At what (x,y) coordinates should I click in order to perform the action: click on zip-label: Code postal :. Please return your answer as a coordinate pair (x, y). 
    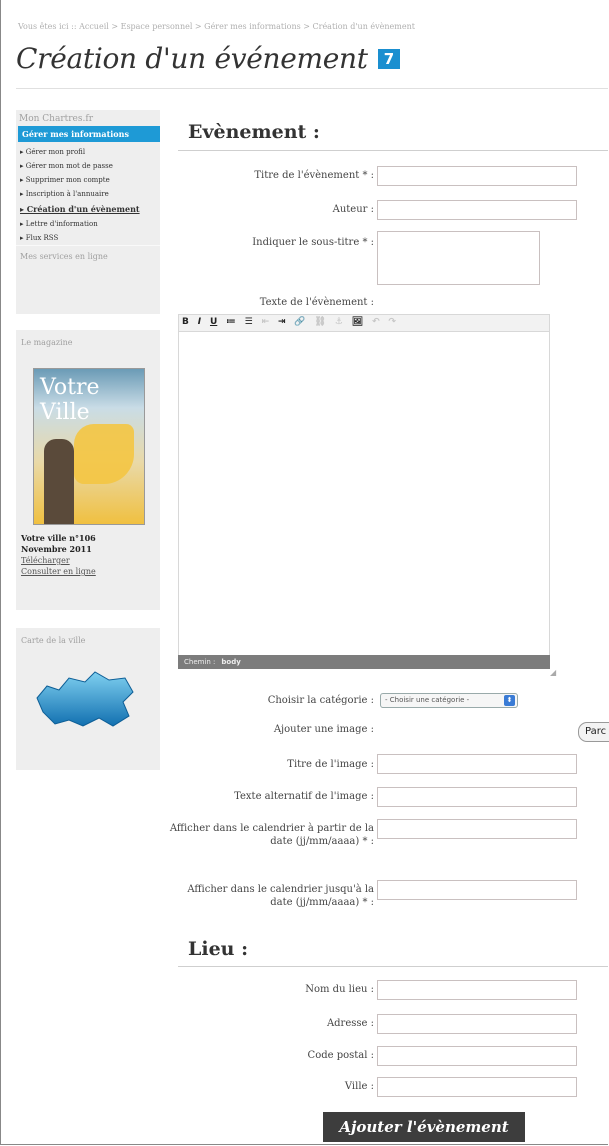
    Looking at the image, I should click on (340, 1055).